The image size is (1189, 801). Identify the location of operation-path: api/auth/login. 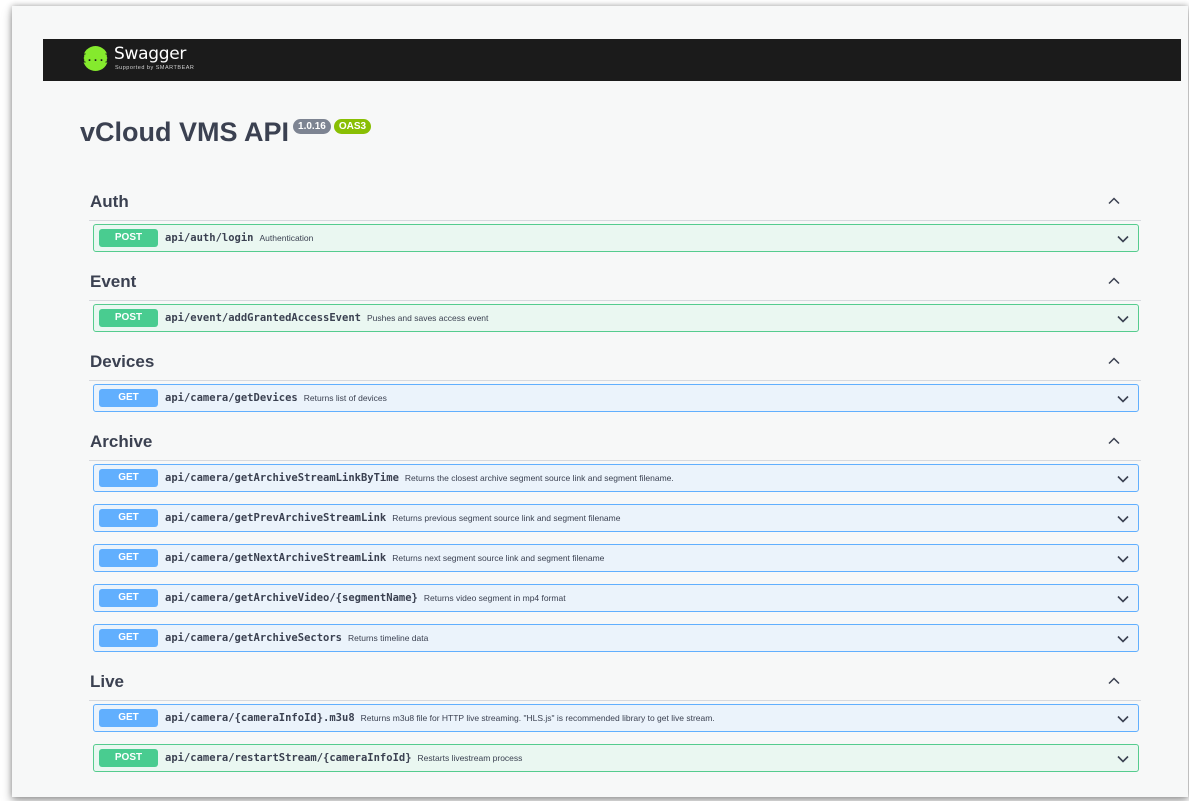
(209, 238).